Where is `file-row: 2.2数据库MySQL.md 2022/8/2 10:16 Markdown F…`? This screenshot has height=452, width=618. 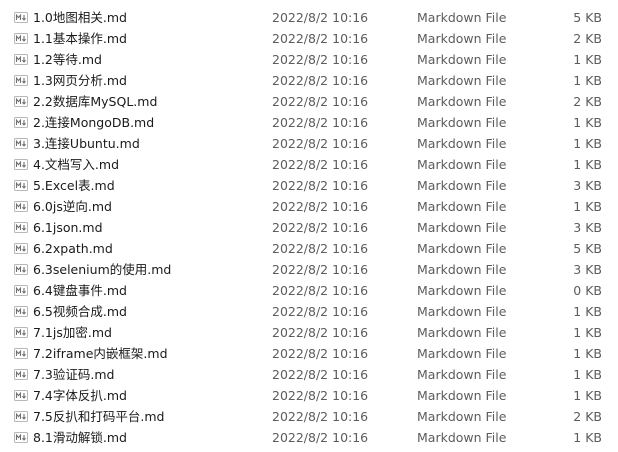
file-row: 2.2数据库MySQL.md 2022/8/2 10:16 Markdown F… is located at coordinates (309, 101).